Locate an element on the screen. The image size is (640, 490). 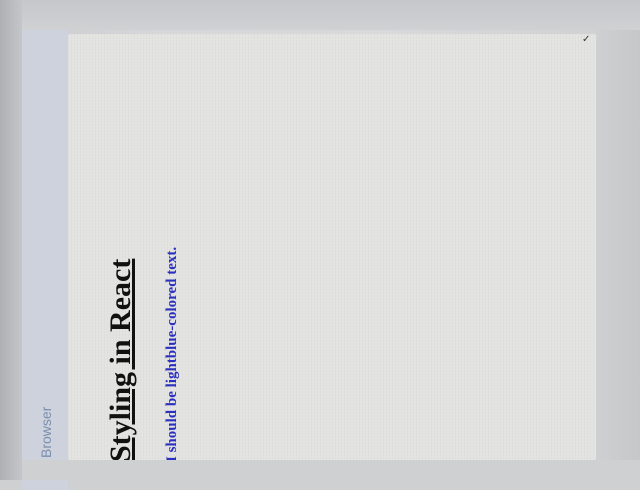
styled-paragraph: I should be lightblue-colored text. is located at coordinates (172, 354).